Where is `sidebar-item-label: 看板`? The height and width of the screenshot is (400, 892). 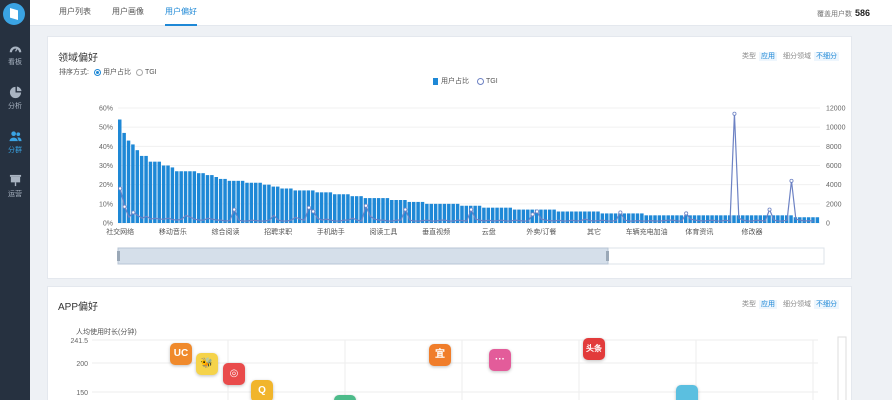 sidebar-item-label: 看板 is located at coordinates (15, 62).